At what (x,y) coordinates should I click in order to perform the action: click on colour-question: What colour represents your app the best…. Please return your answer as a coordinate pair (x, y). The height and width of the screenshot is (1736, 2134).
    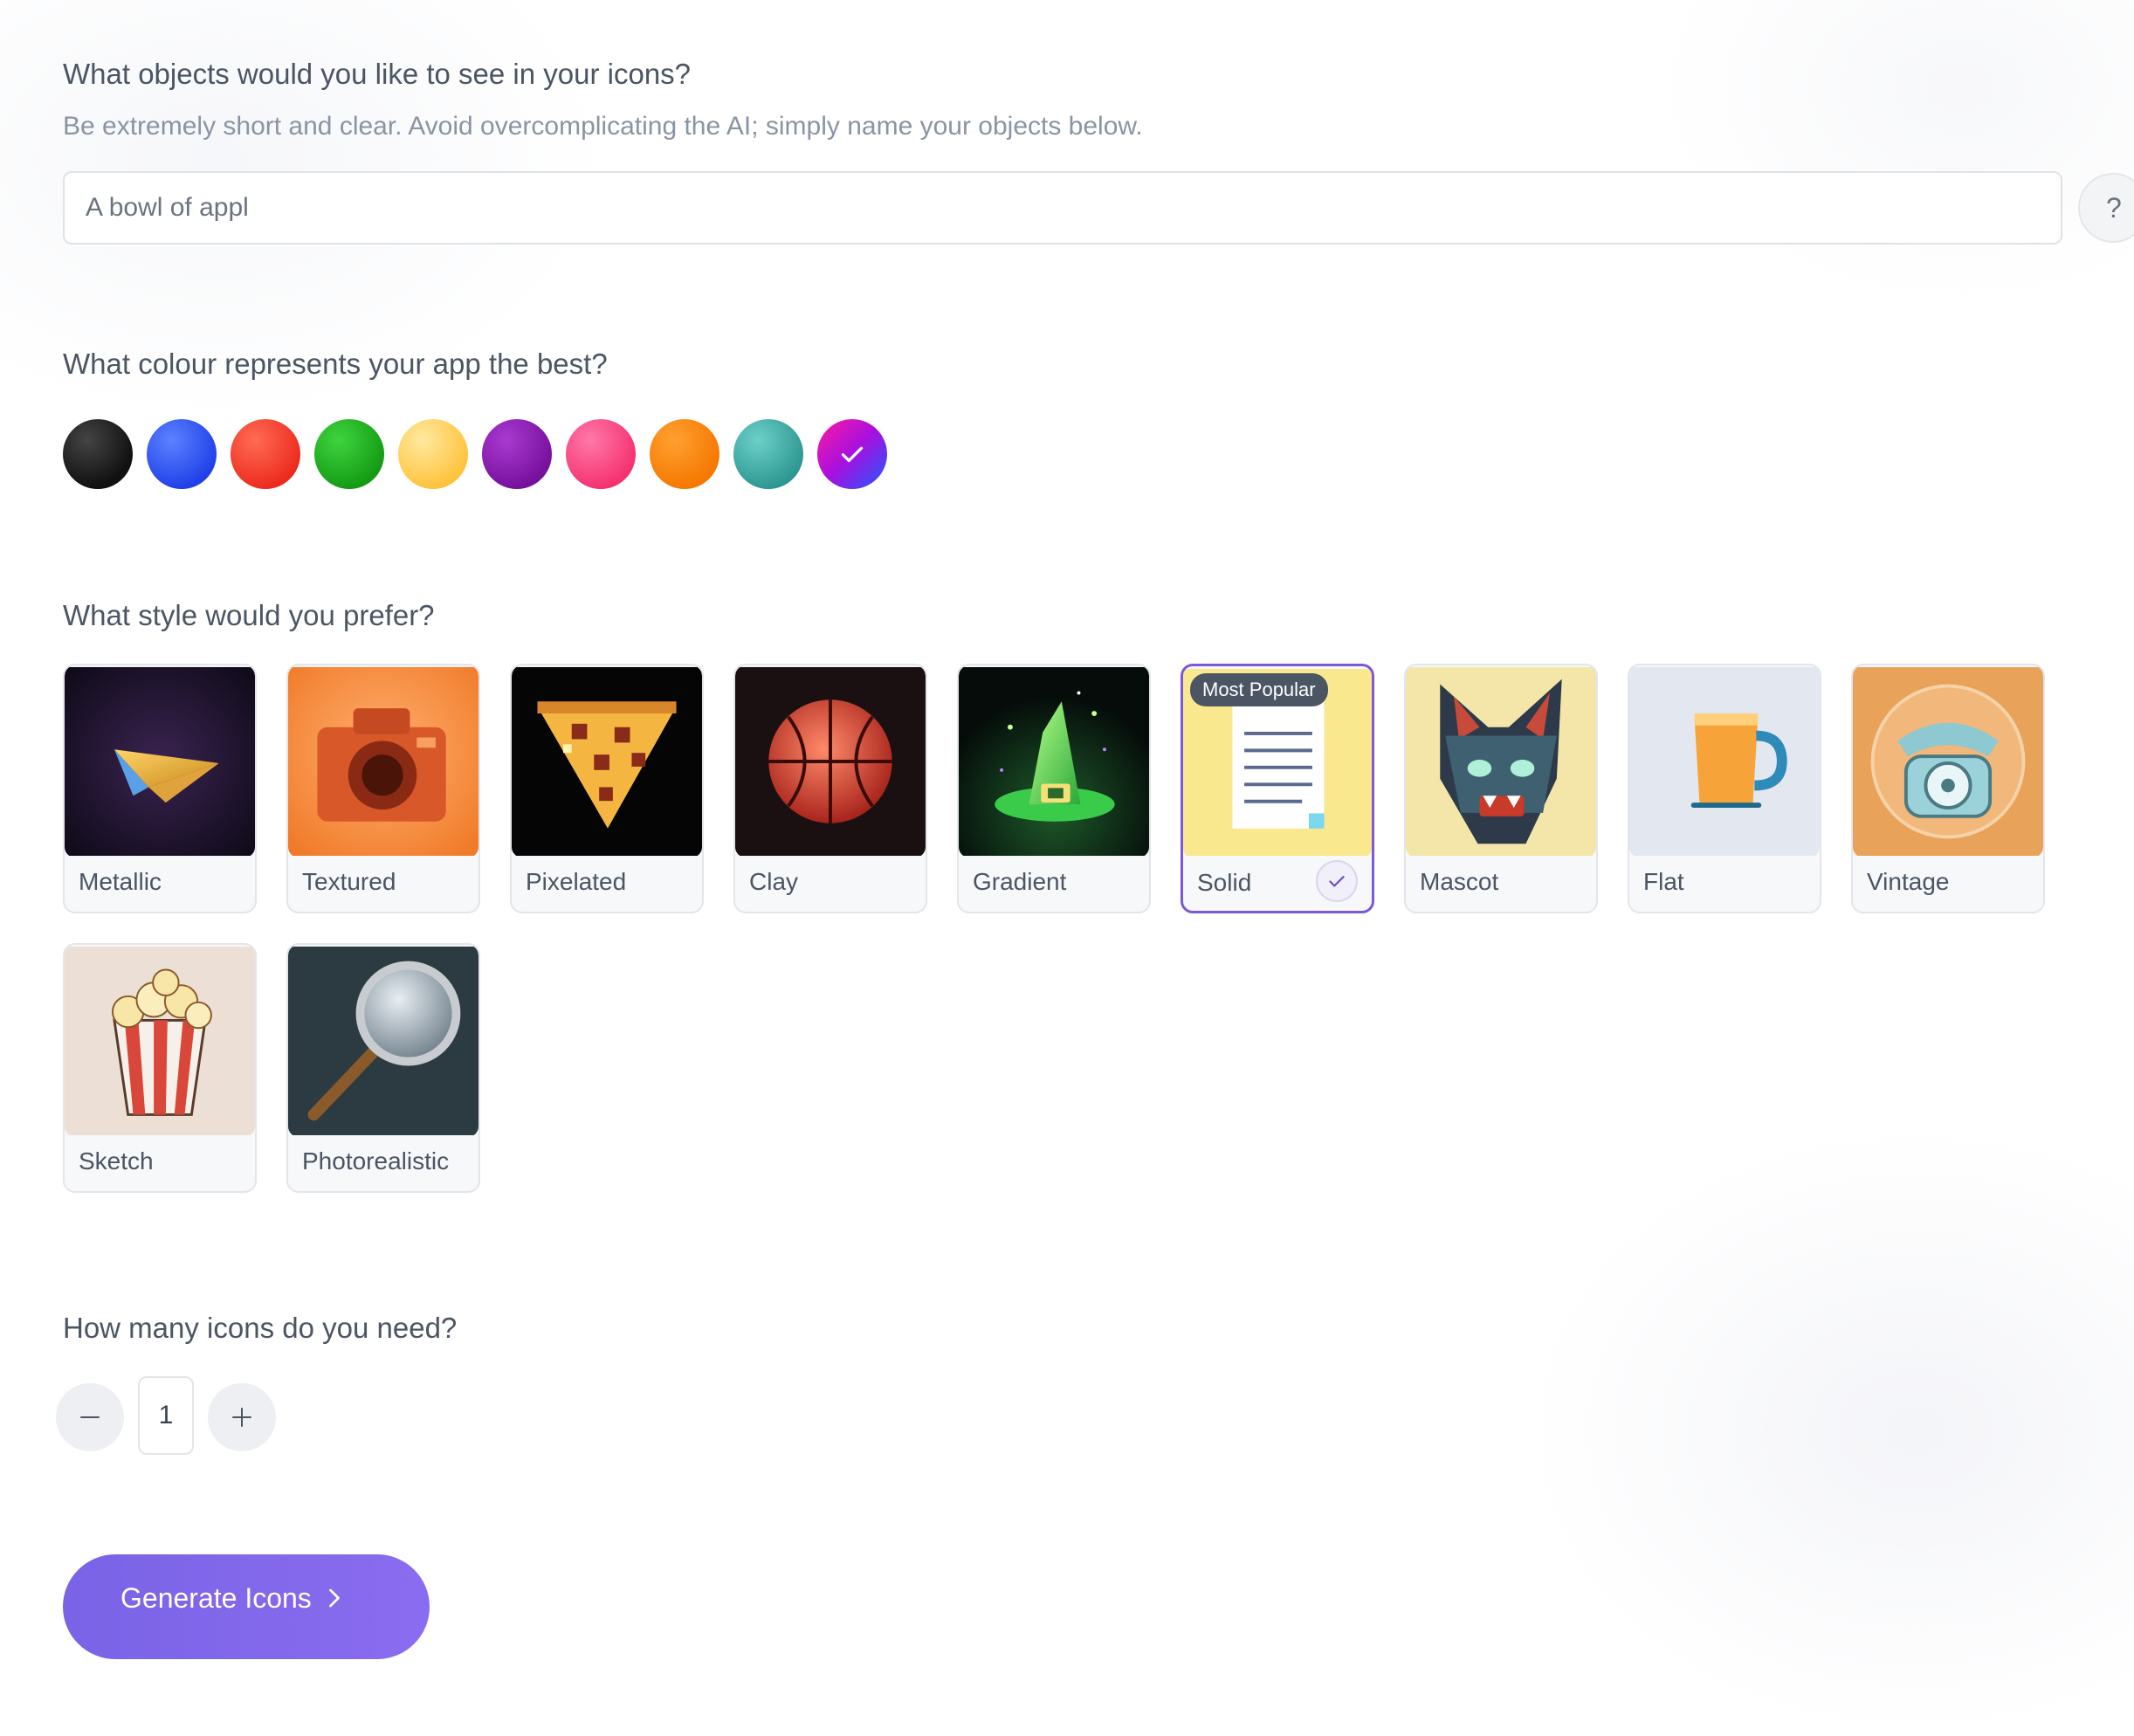
    Looking at the image, I should click on (335, 364).